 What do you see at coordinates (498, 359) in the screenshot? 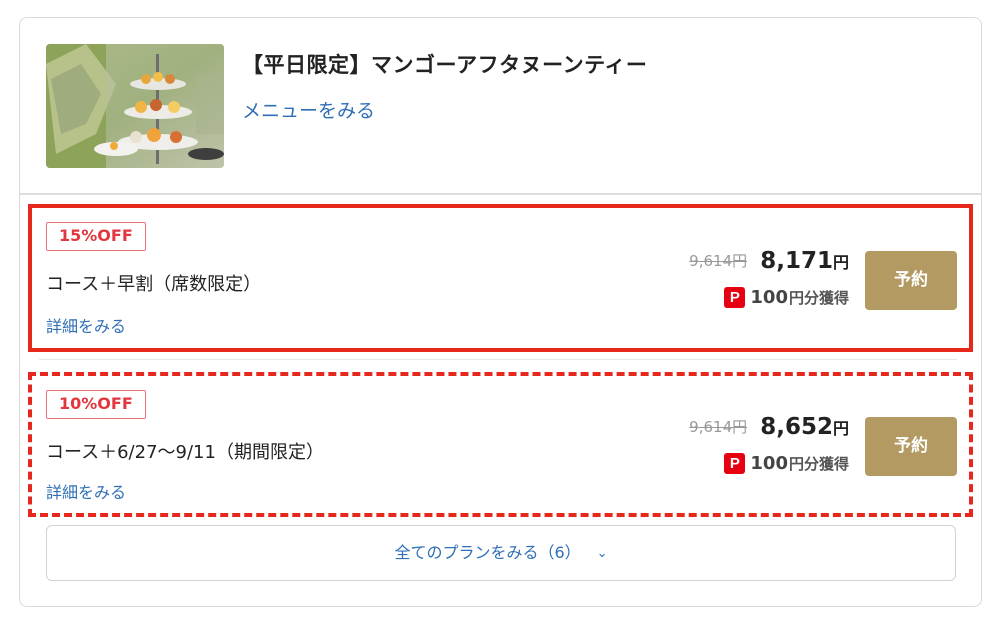
I see `plan-divider` at bounding box center [498, 359].